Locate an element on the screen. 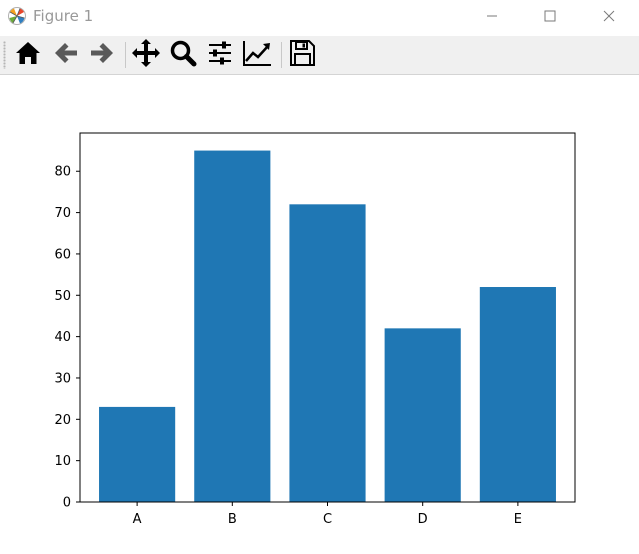 This screenshot has height=554, width=639. edit-axis-button is located at coordinates (257, 55).